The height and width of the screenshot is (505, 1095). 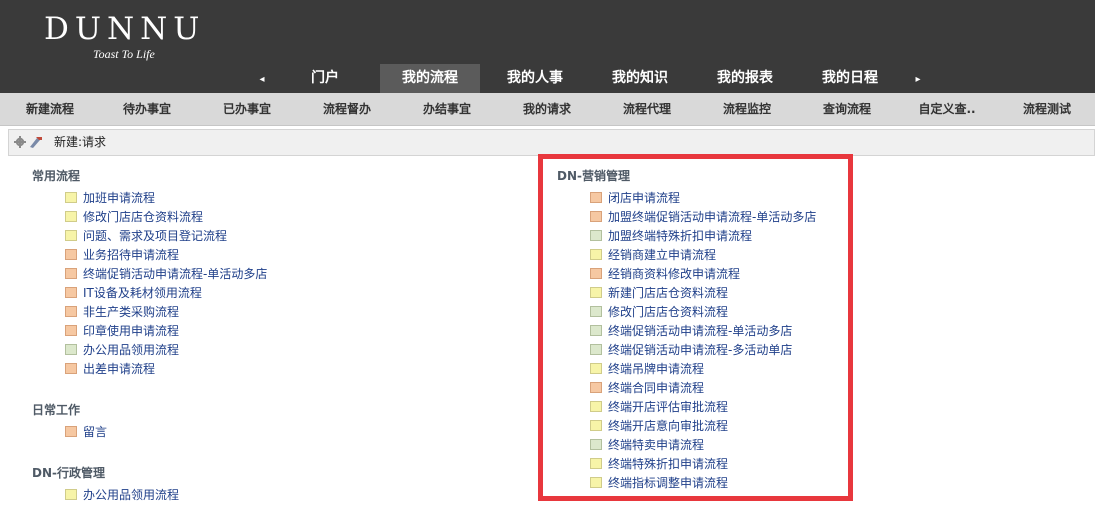 What do you see at coordinates (95, 432) in the screenshot?
I see `workflow-link: 留言` at bounding box center [95, 432].